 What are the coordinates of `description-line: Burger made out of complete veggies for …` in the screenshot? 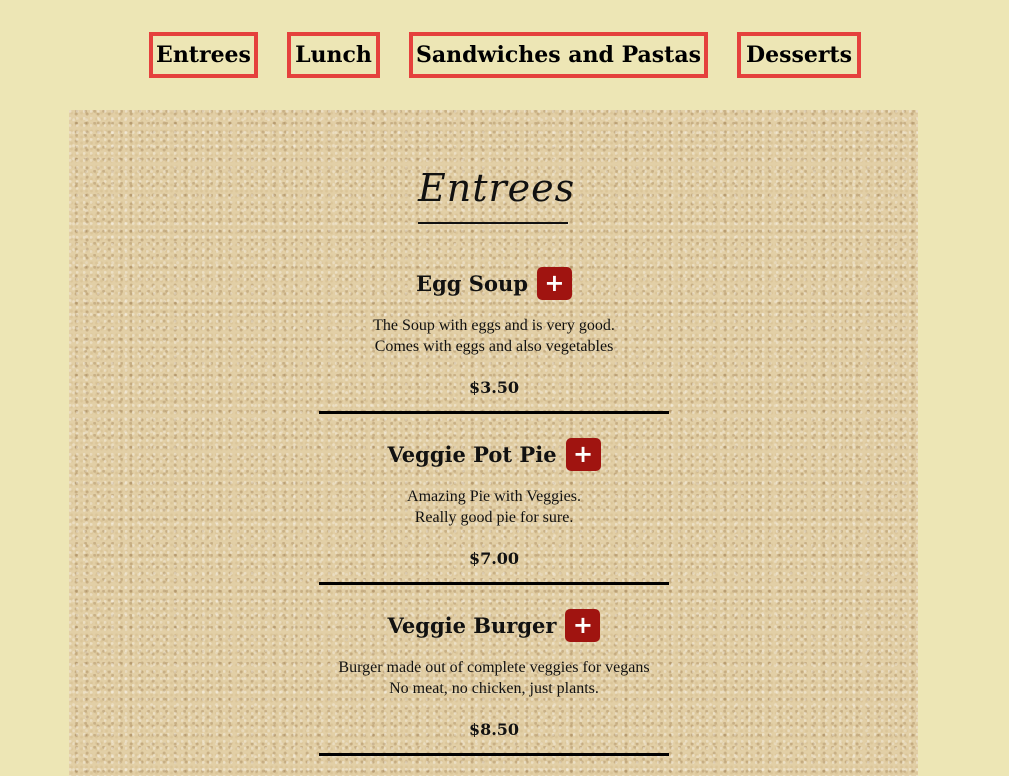 It's located at (494, 667).